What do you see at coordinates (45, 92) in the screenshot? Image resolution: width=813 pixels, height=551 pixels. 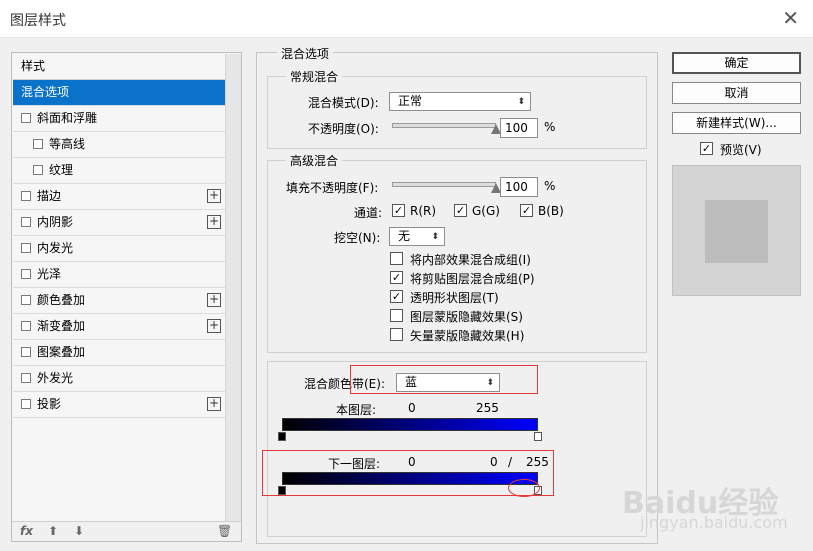 I see `style-label: 混合选项` at bounding box center [45, 92].